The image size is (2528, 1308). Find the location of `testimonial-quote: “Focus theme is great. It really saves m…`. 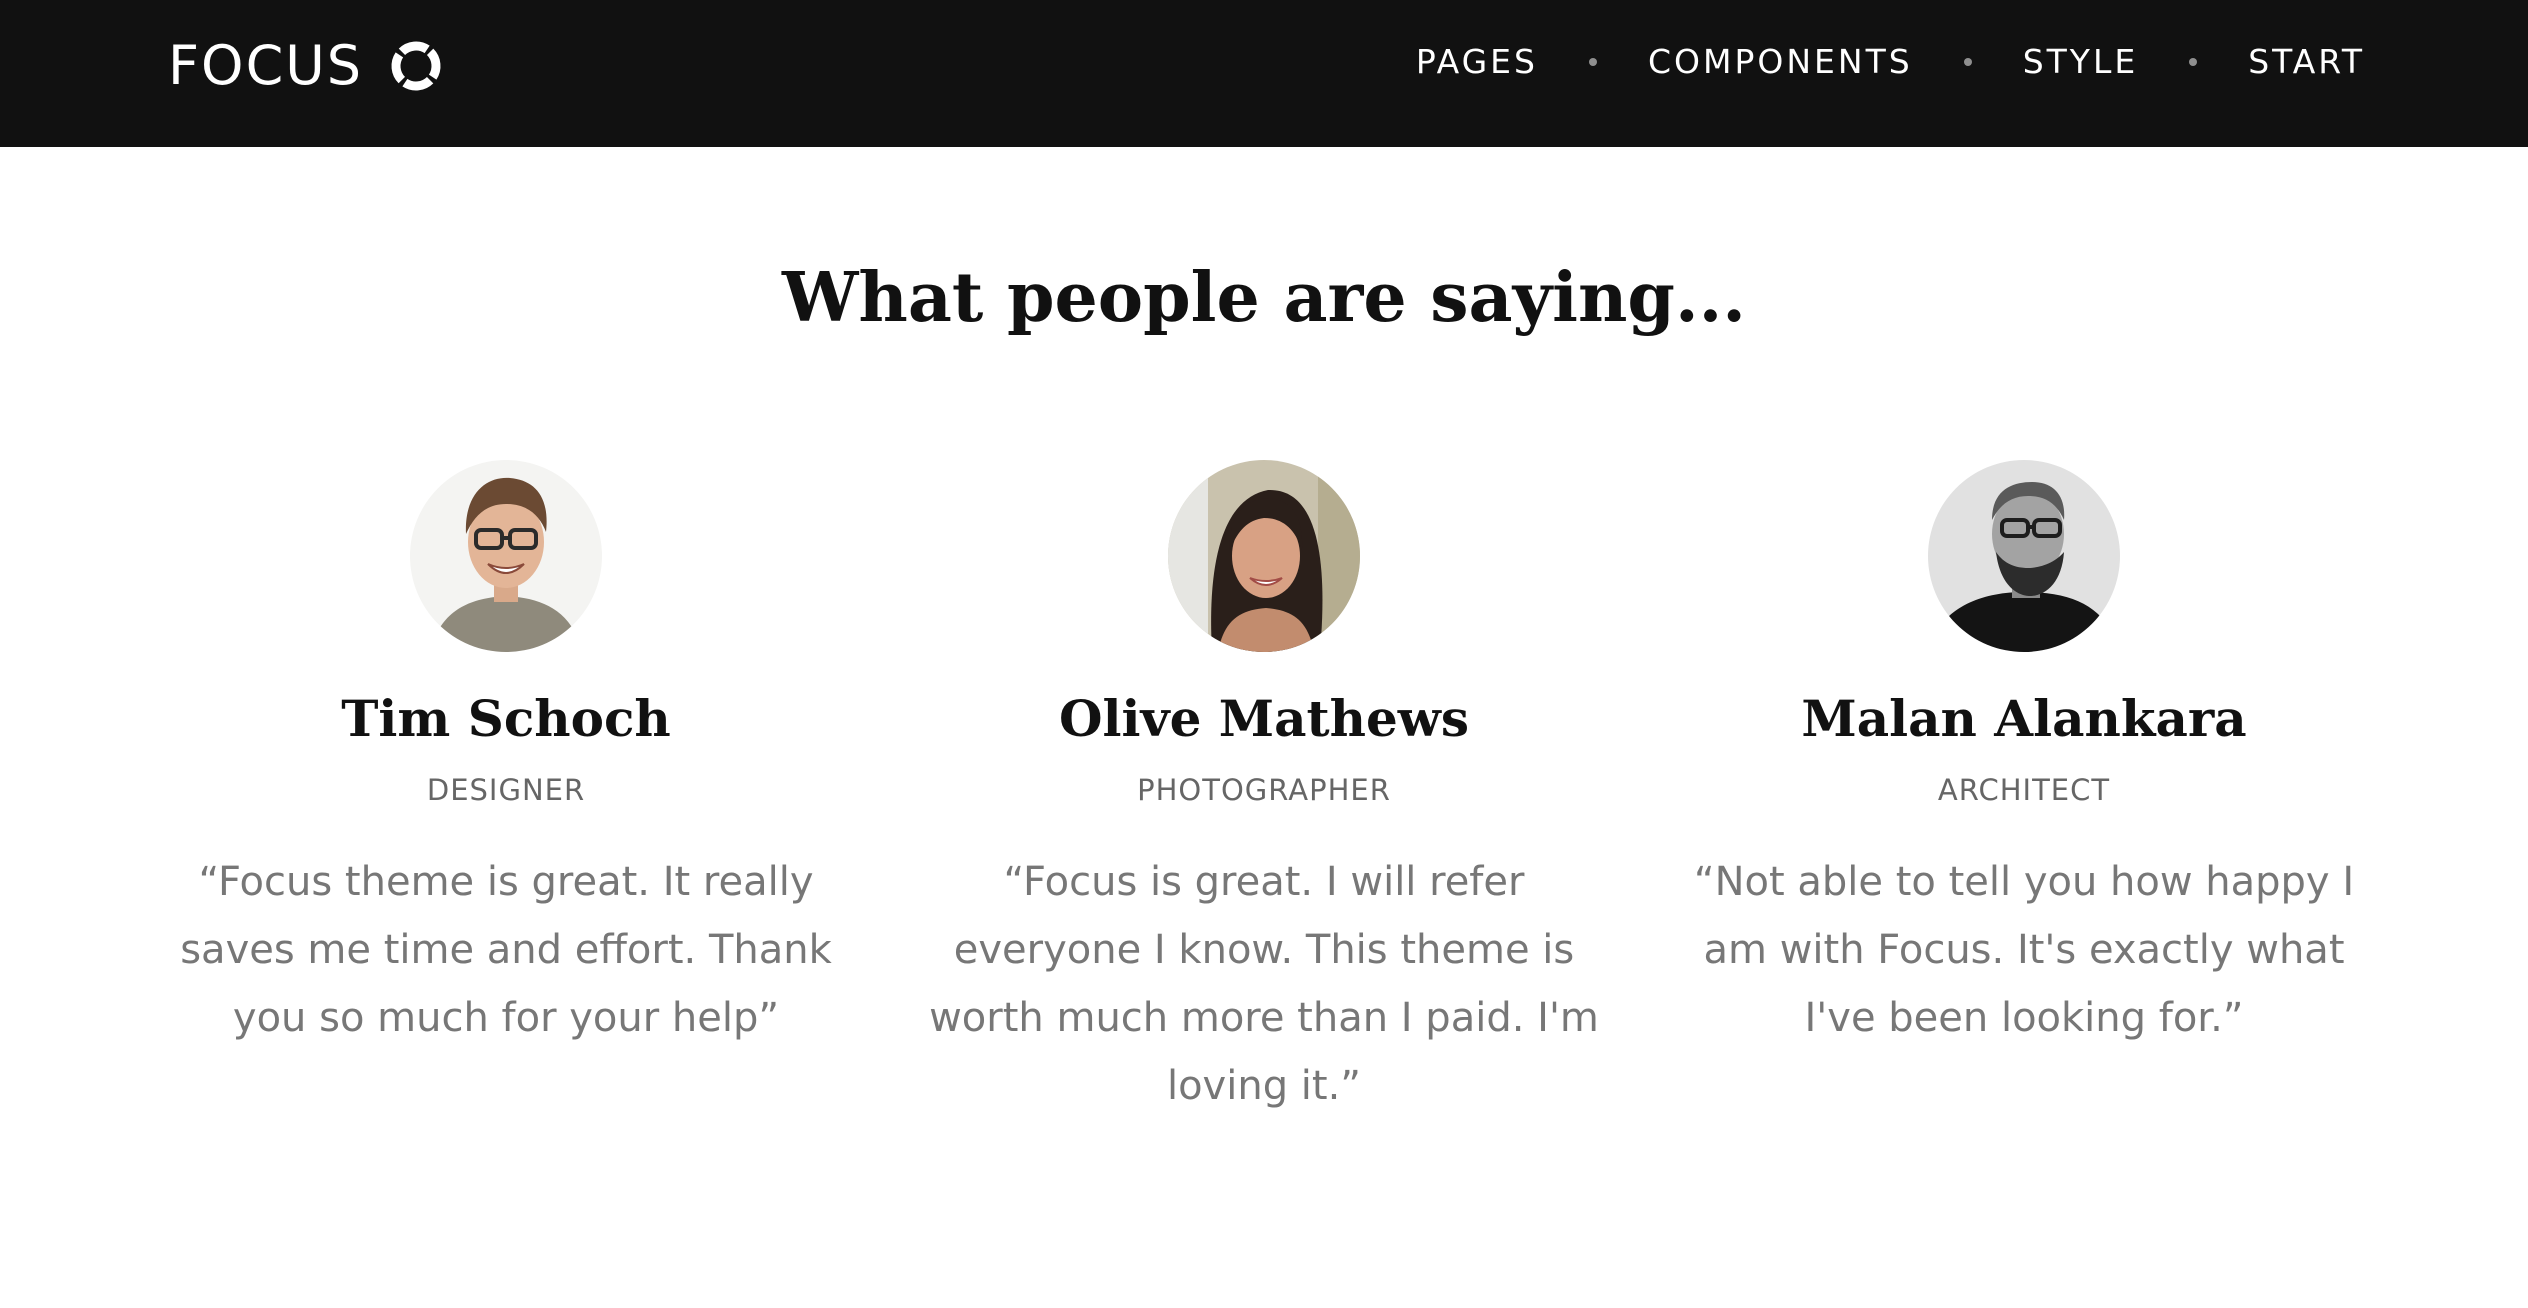

testimonial-quote: “Focus theme is great. It really saves m… is located at coordinates (506, 950).